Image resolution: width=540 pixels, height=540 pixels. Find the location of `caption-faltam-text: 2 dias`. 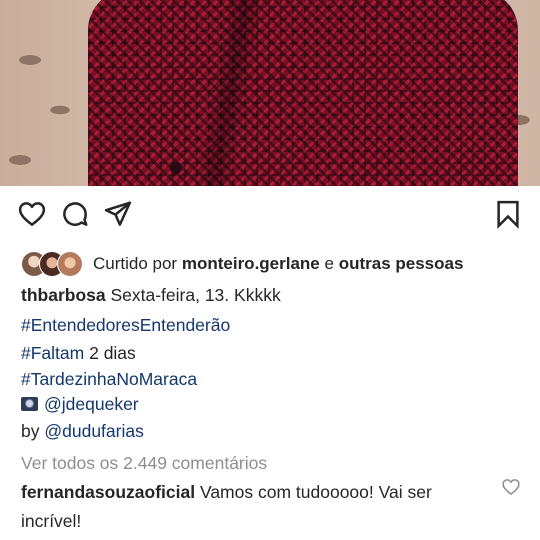

caption-faltam-text: 2 dias is located at coordinates (112, 353).